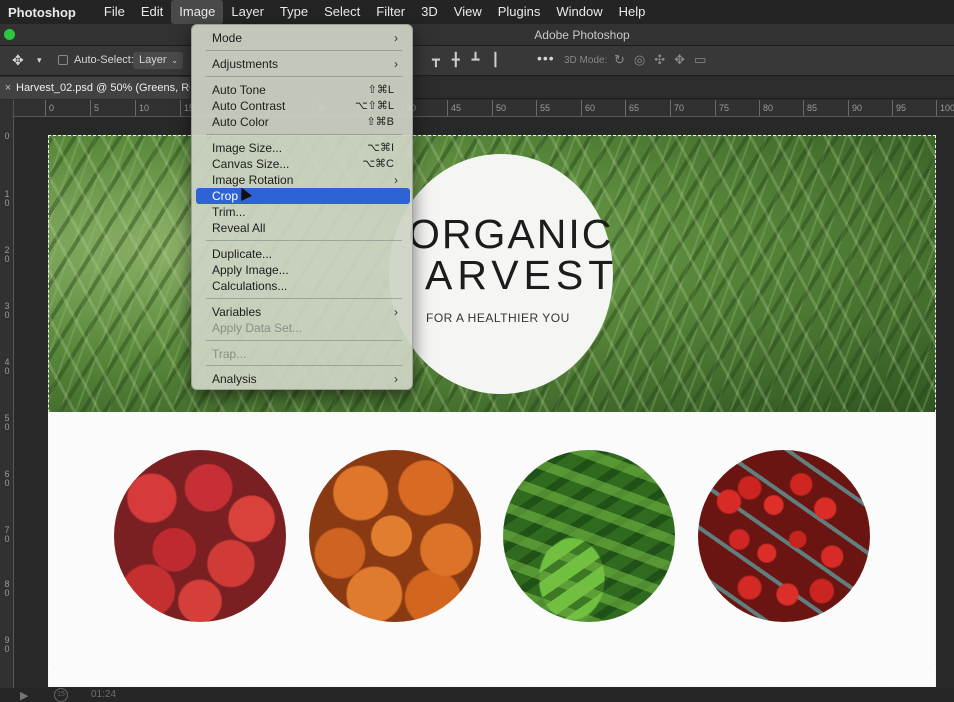  I want to click on menu-item-auto-color: Auto Color ⇧⌘B, so click(303, 122).